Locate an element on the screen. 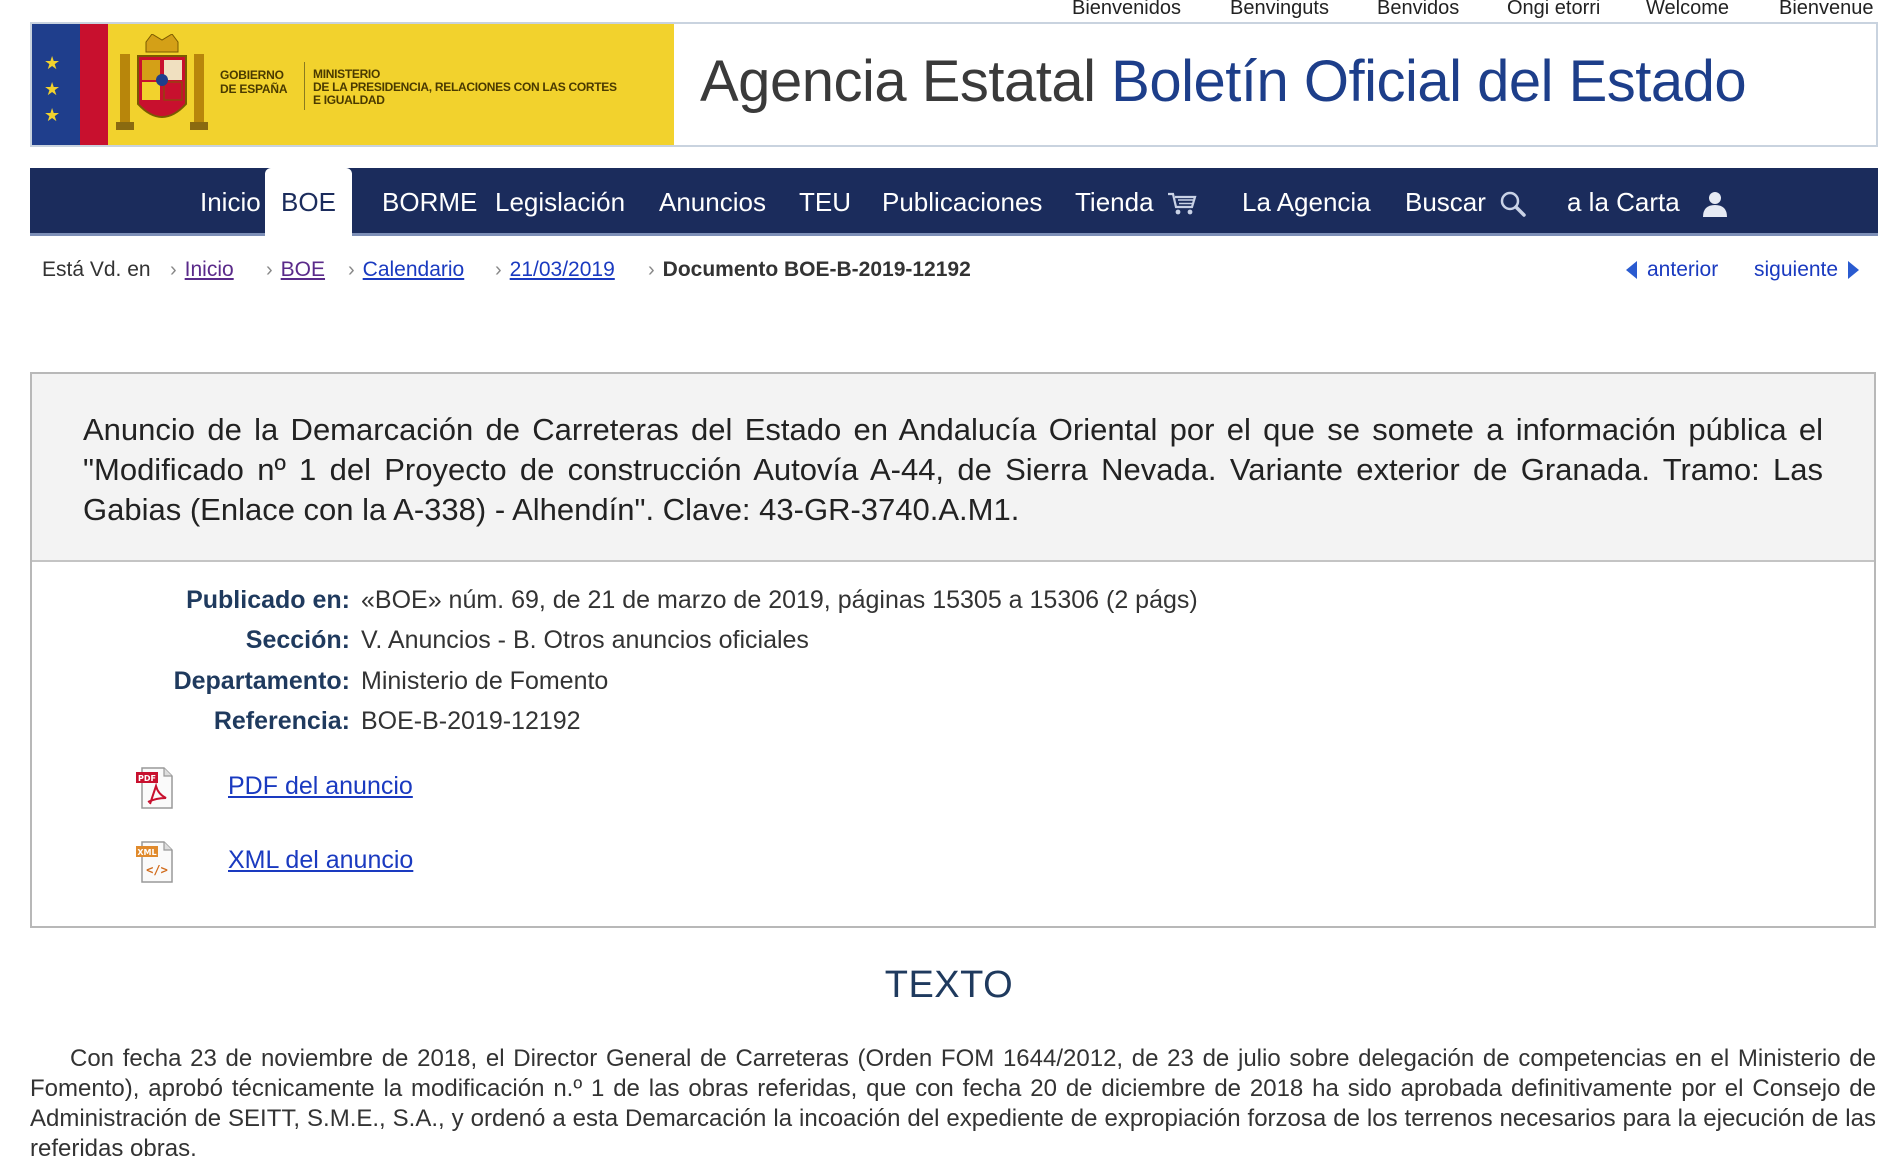 The height and width of the screenshot is (1176, 1898). breadcrumb-item: › Calendario is located at coordinates (406, 270).